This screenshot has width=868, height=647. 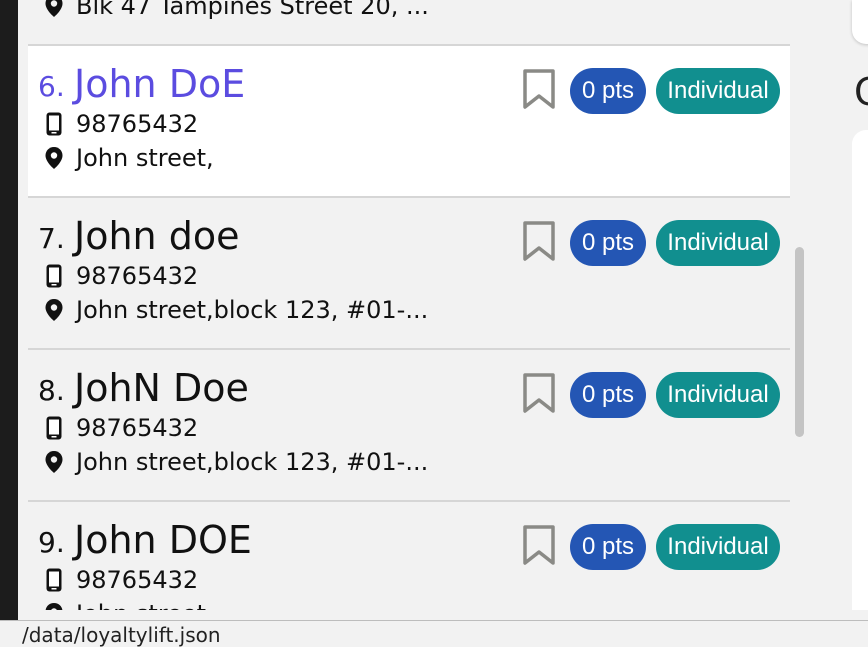 What do you see at coordinates (51, 238) in the screenshot?
I see `item-index: 7.` at bounding box center [51, 238].